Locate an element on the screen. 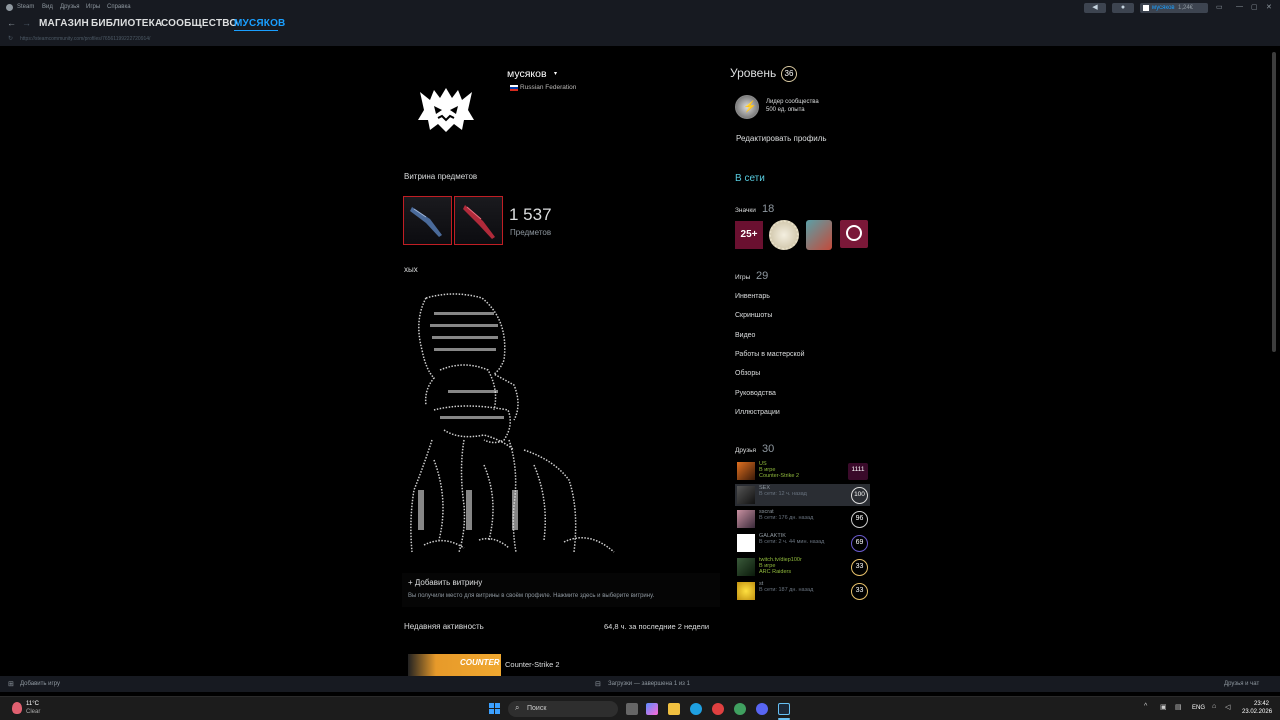  menu-view: Вид is located at coordinates (47, 7).